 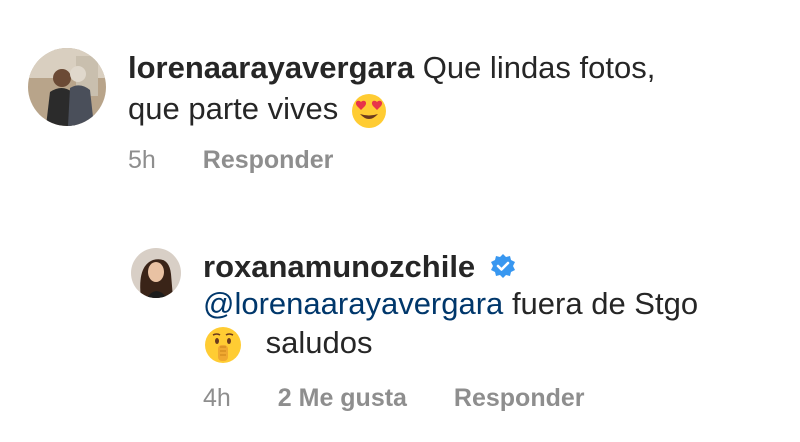 I want to click on reply-text-line2: saludos, so click(x=319, y=342).